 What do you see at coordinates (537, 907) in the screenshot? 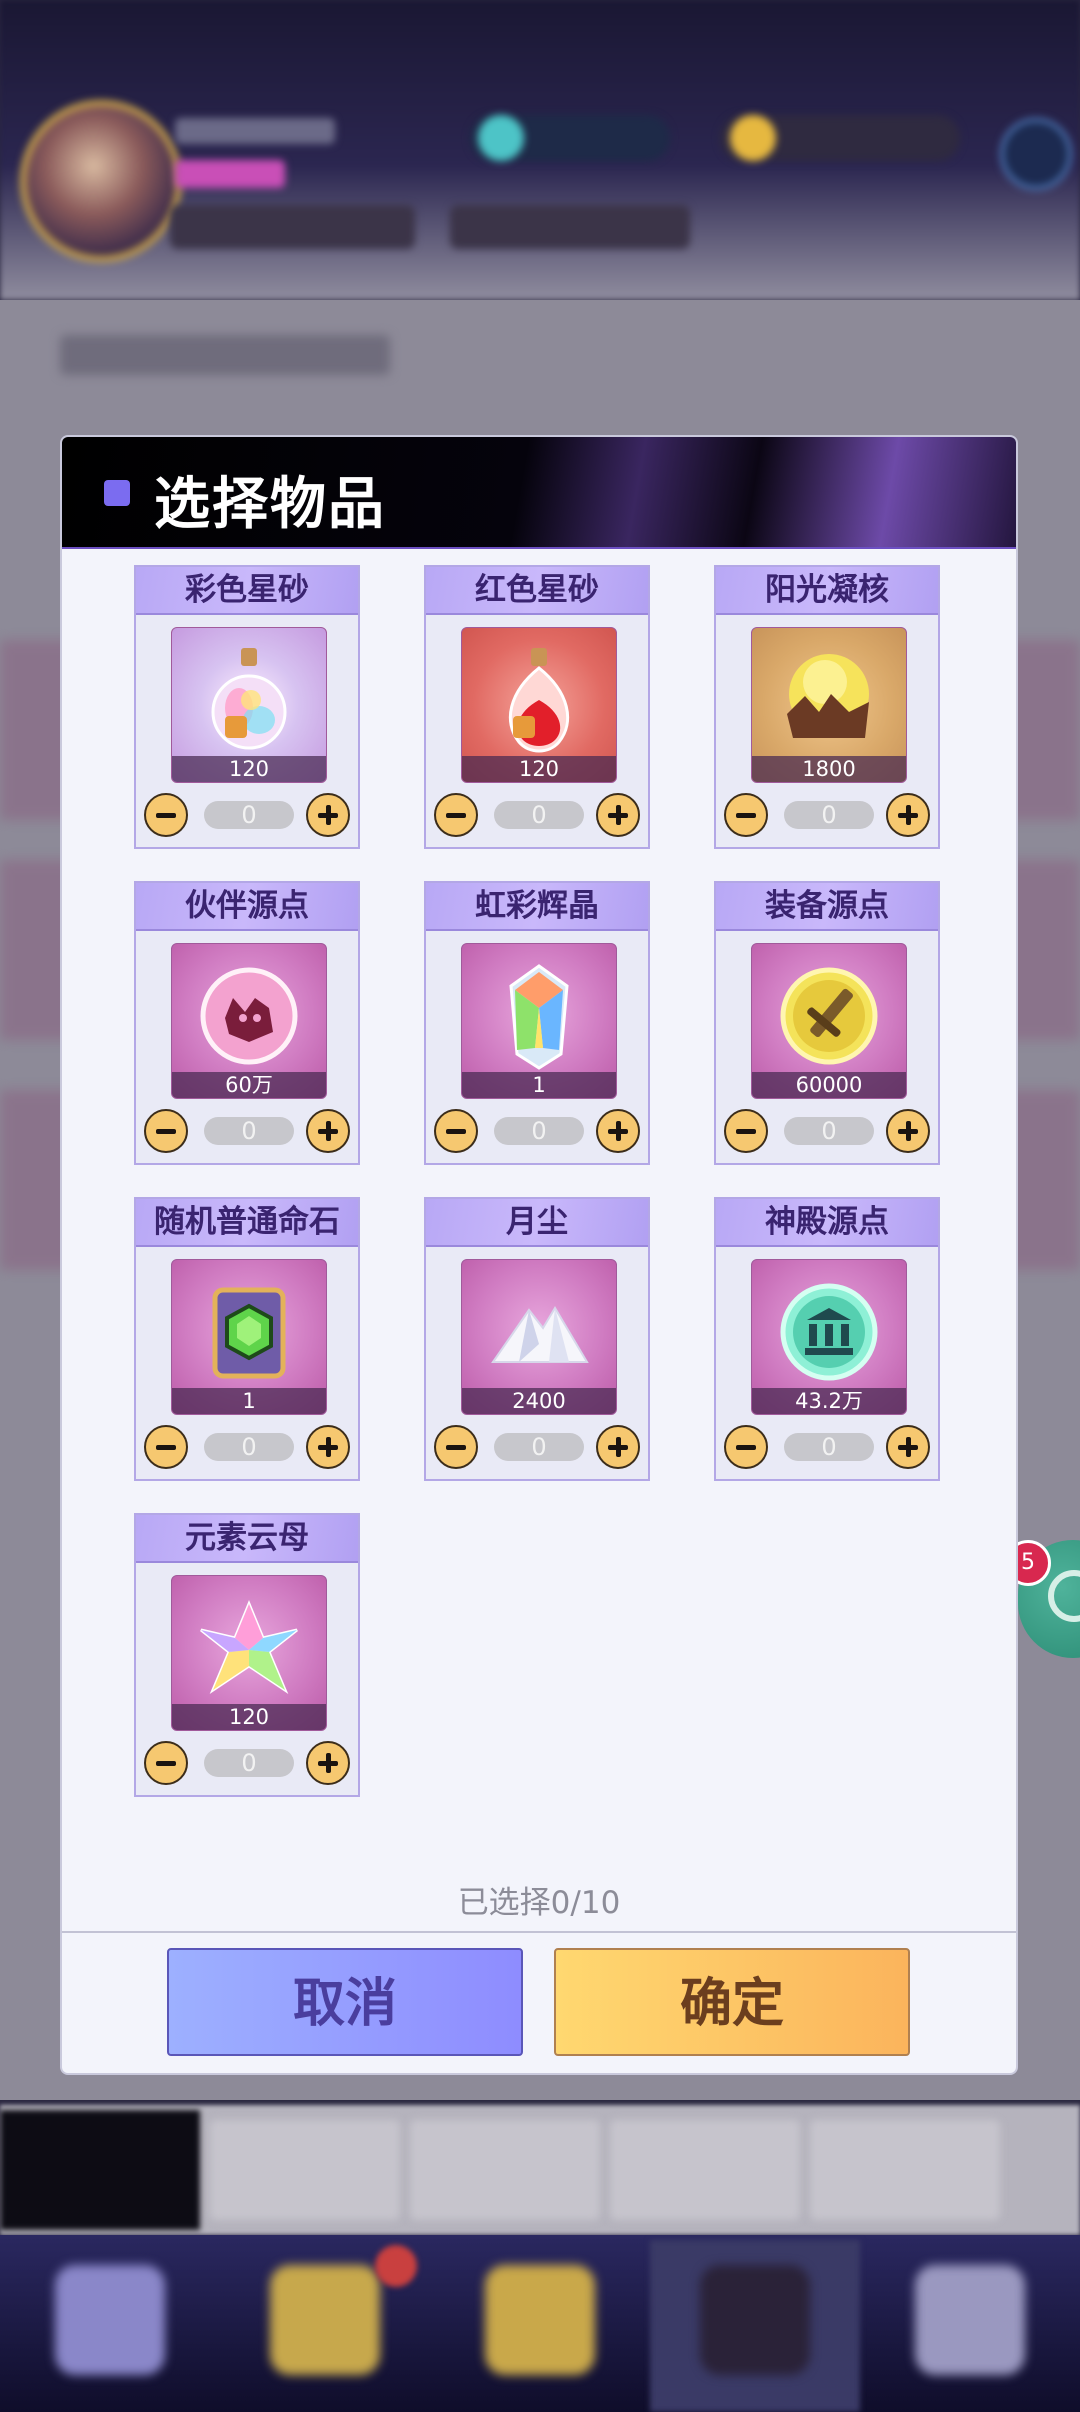
I see `item-name: 虹彩辉晶` at bounding box center [537, 907].